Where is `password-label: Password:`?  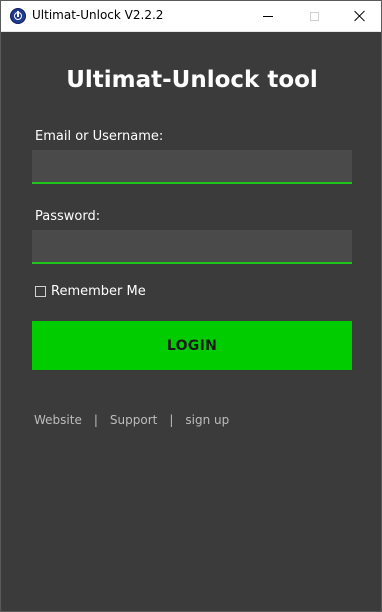
password-label: Password: is located at coordinates (68, 216).